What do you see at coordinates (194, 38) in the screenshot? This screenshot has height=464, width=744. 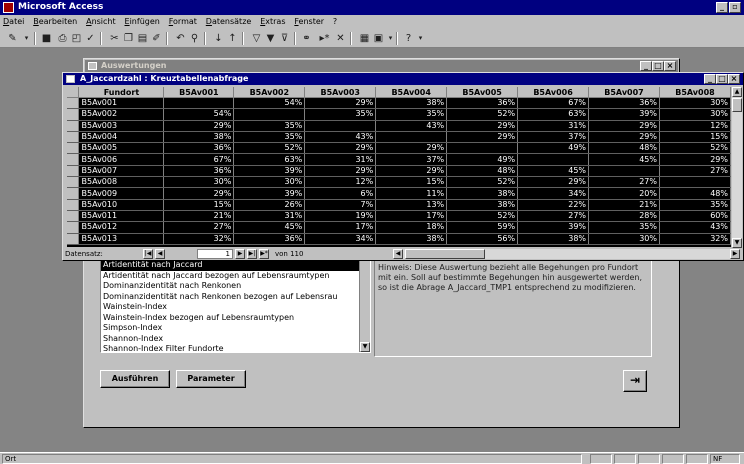 I see `hyperlink-icon: ⚲` at bounding box center [194, 38].